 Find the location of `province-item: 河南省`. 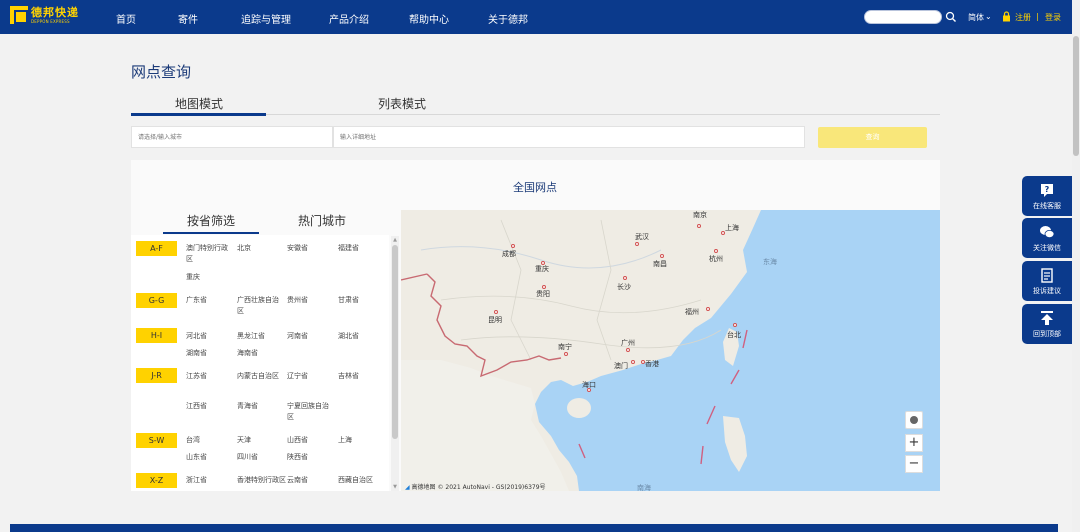

province-item: 河南省 is located at coordinates (297, 336).